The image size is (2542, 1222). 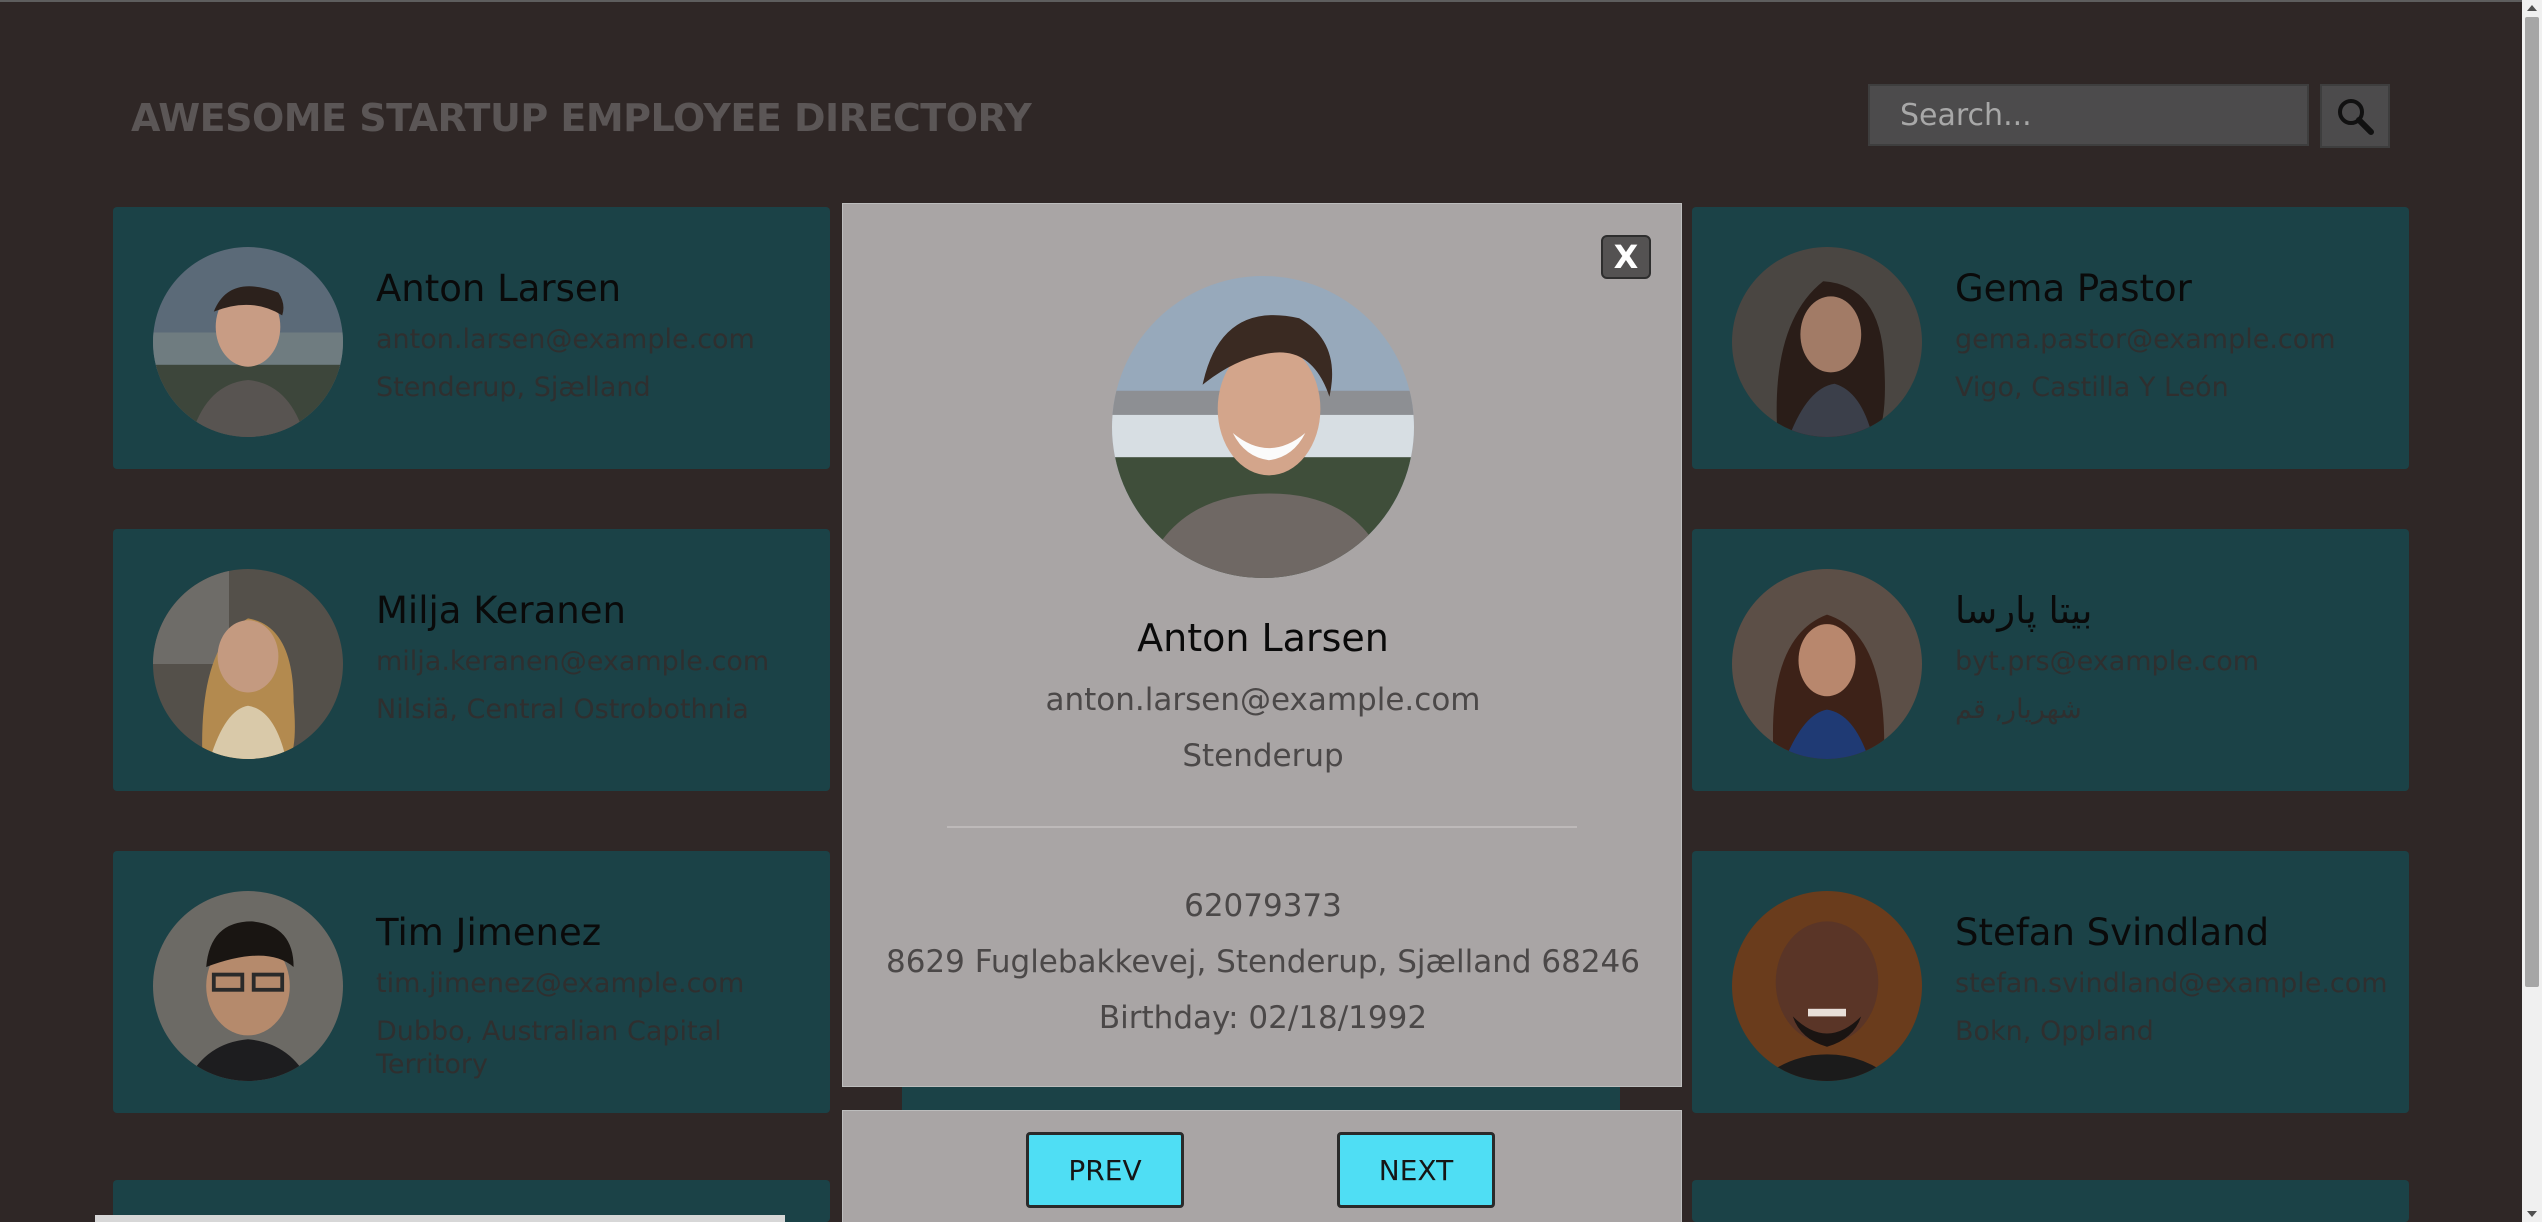 What do you see at coordinates (499, 288) in the screenshot?
I see `employee-name: Anton Larsen` at bounding box center [499, 288].